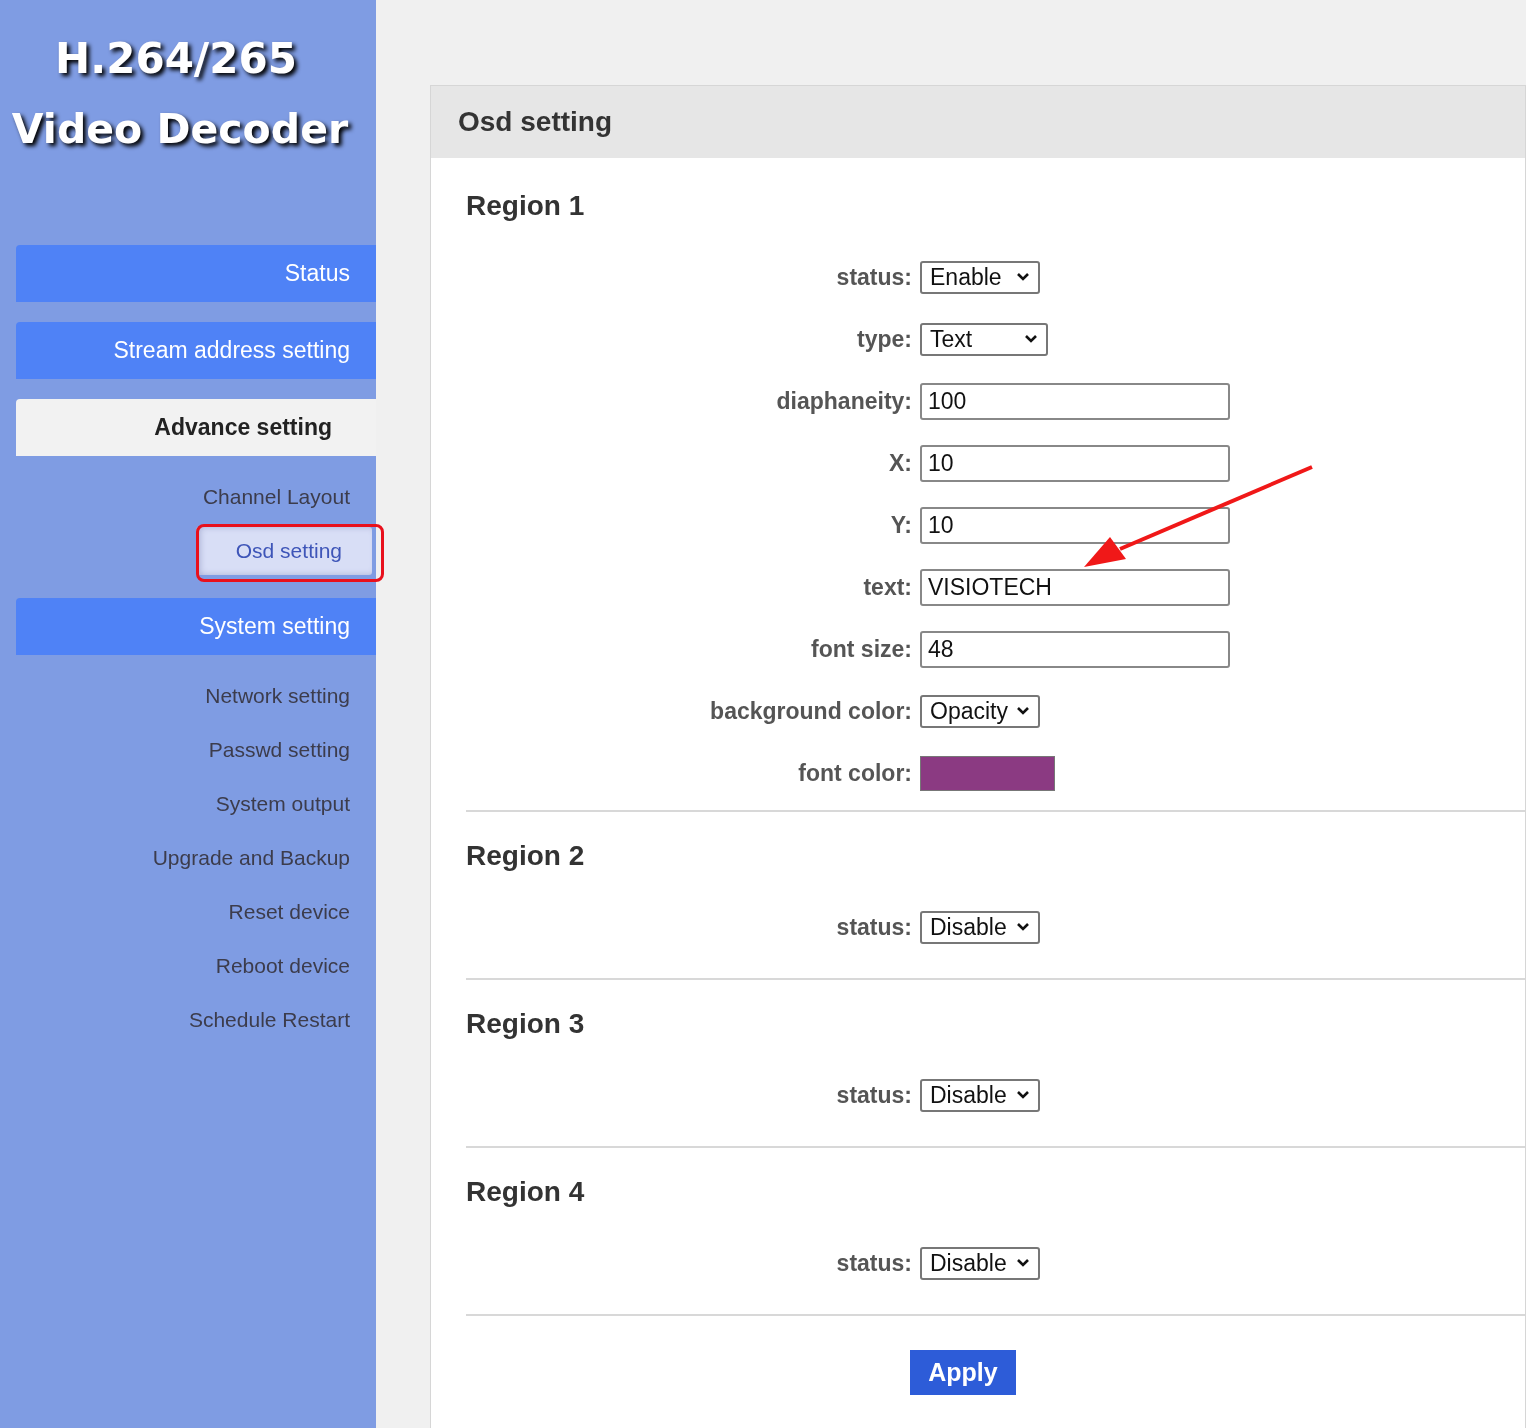 This screenshot has width=1526, height=1428. I want to click on region-title: Region 2, so click(526, 856).